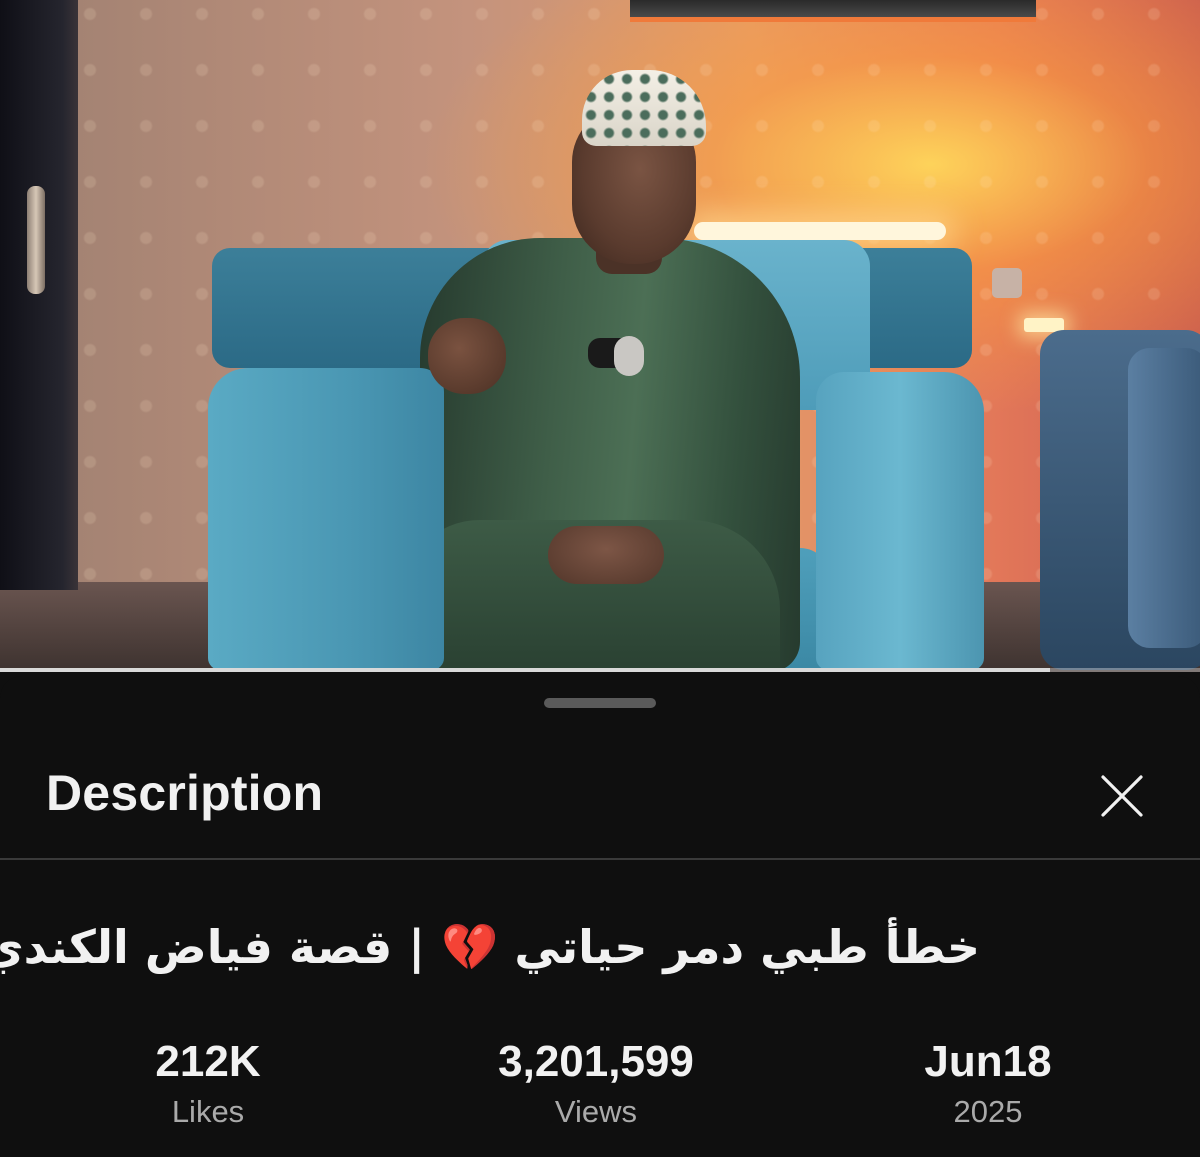 This screenshot has width=1200, height=1157. I want to click on date-stat: Jun18 2025, so click(988, 1085).